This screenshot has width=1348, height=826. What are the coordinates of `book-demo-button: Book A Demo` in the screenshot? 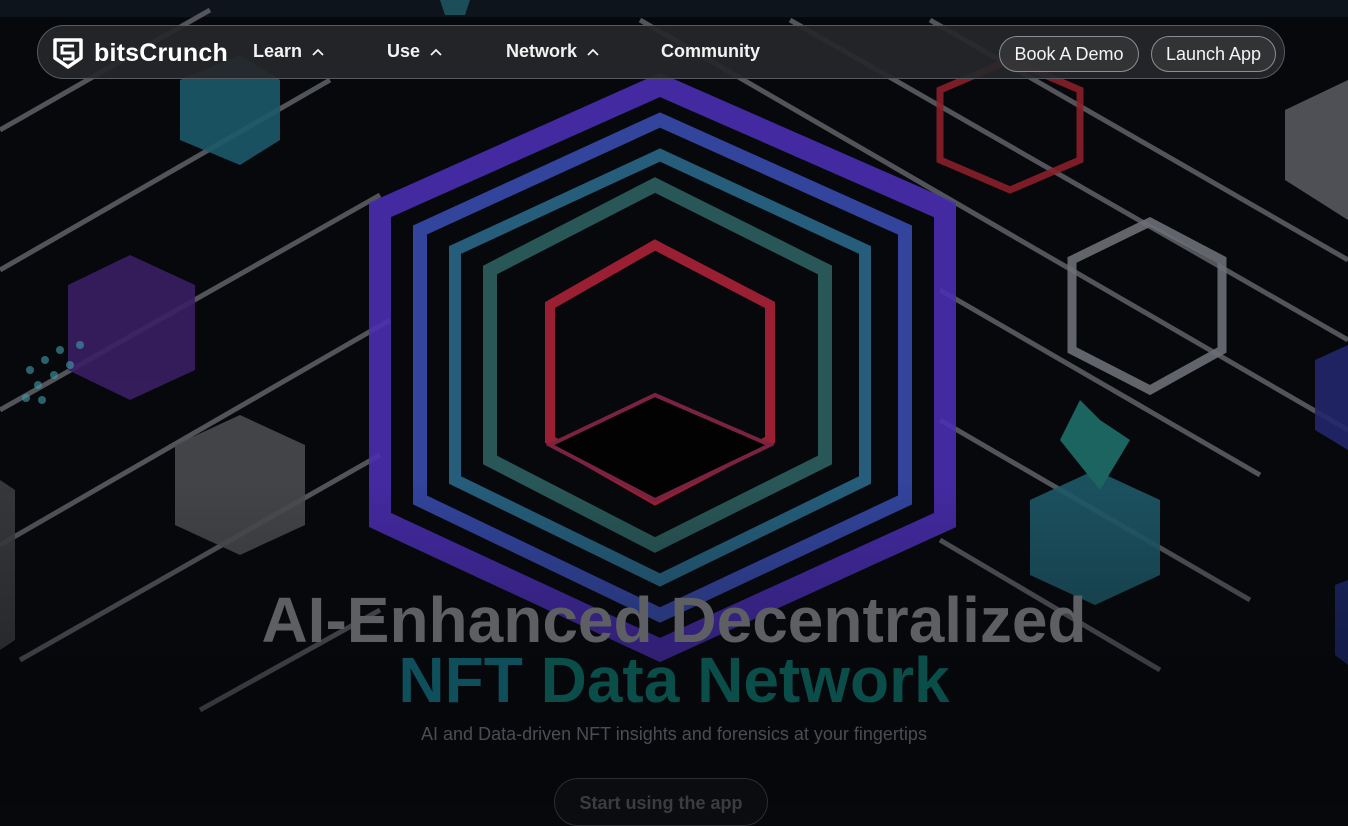 It's located at (1069, 54).